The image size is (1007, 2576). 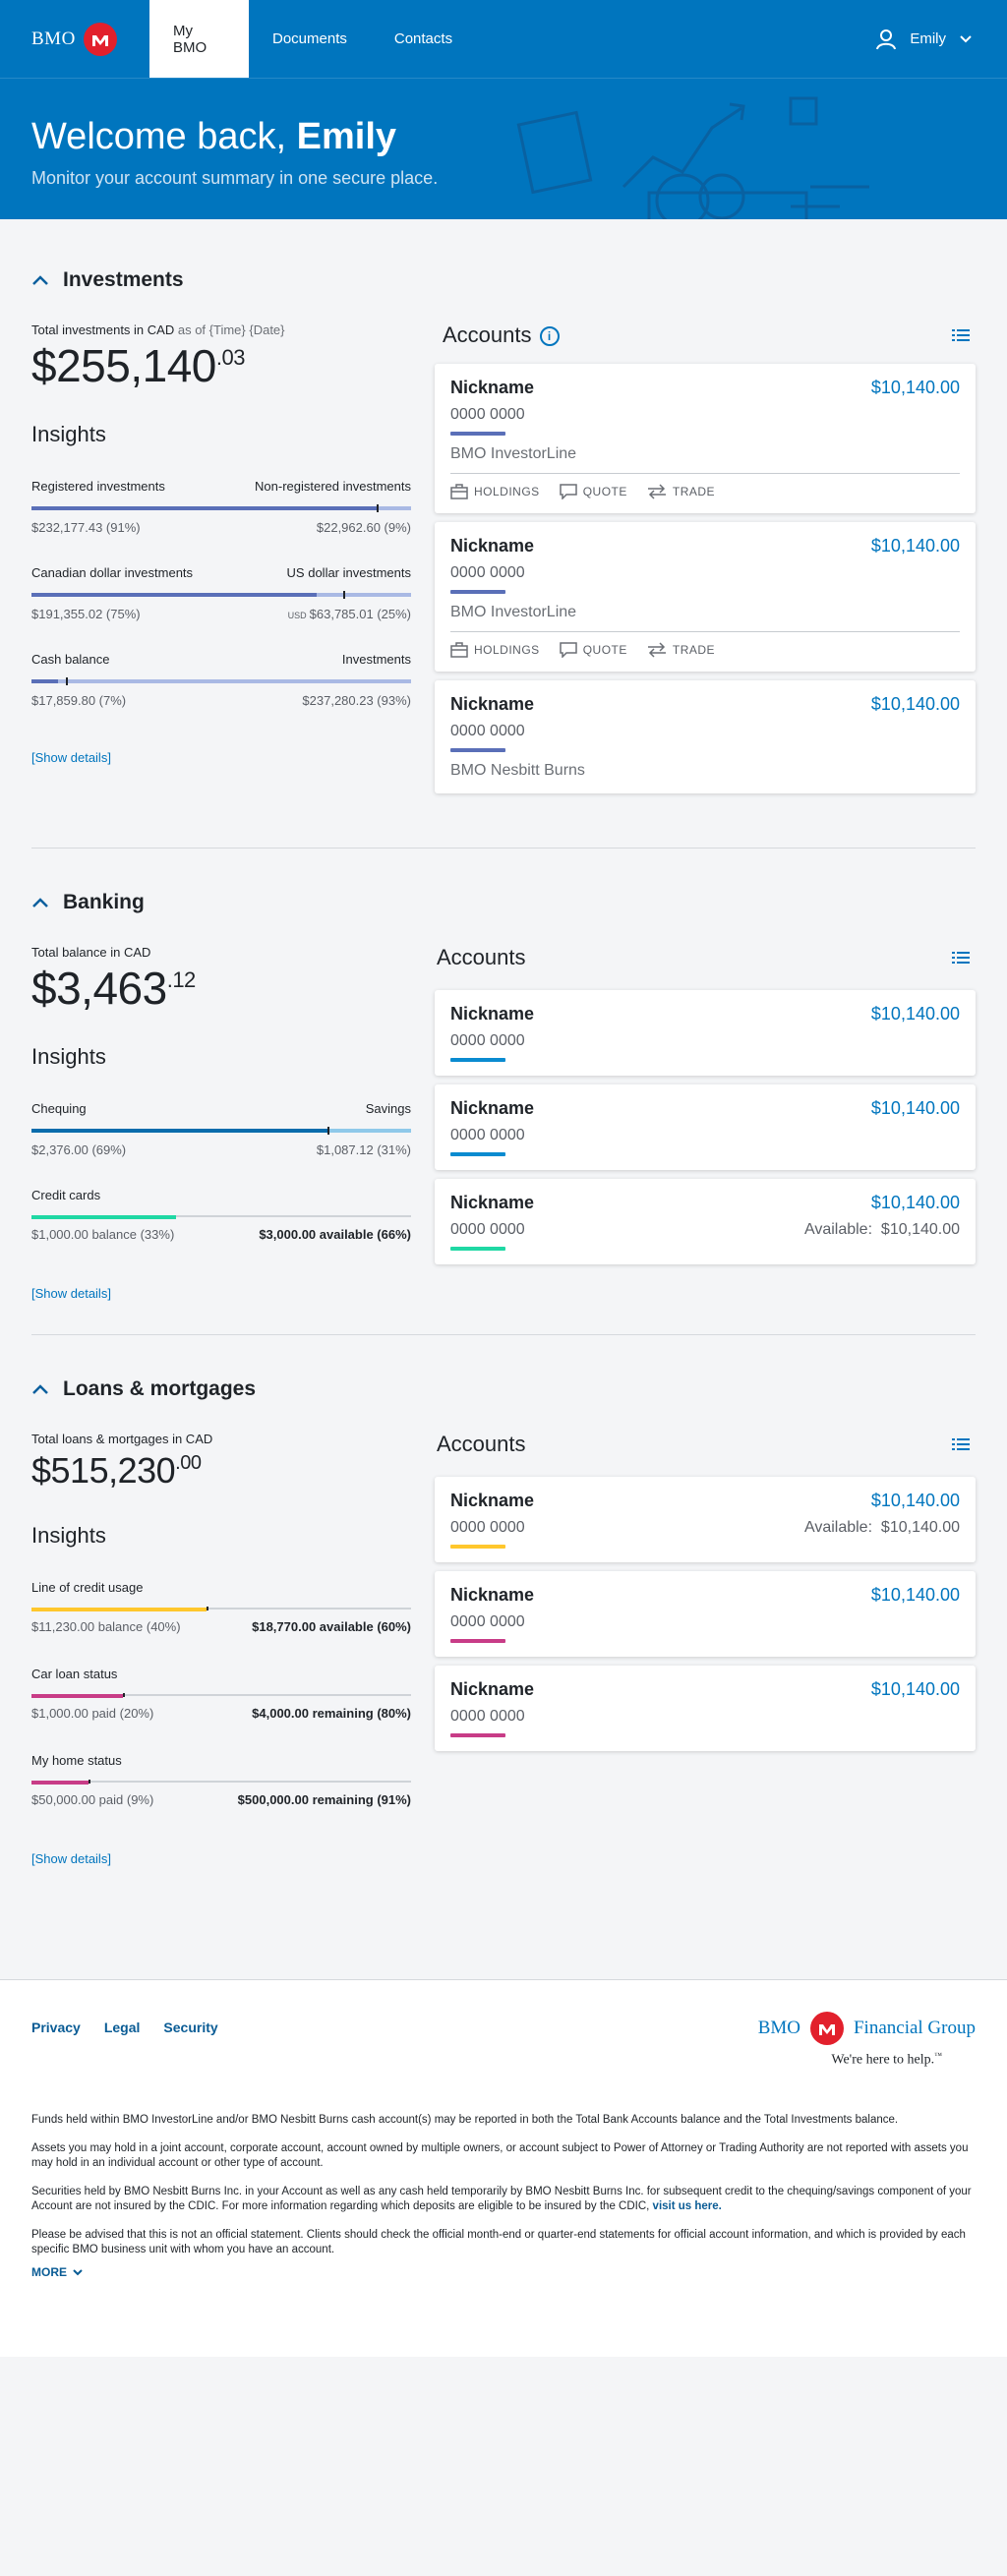 What do you see at coordinates (333, 486) in the screenshot?
I see `insight-right-label: Non-registered investments` at bounding box center [333, 486].